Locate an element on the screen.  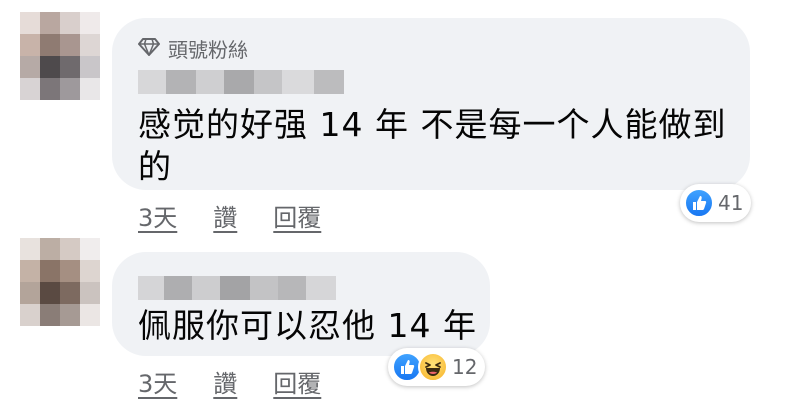
diamond-icon is located at coordinates (149, 49).